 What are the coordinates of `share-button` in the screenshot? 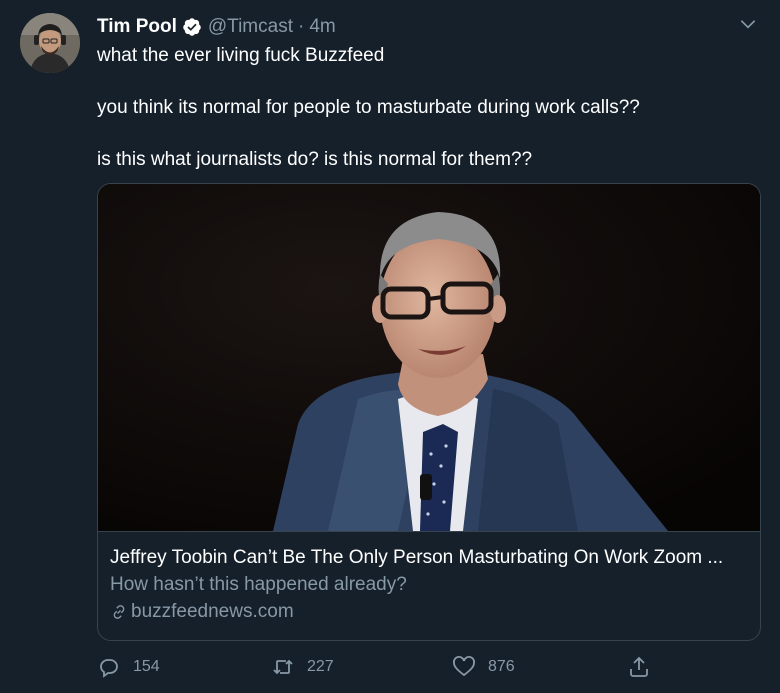 It's located at (645, 667).